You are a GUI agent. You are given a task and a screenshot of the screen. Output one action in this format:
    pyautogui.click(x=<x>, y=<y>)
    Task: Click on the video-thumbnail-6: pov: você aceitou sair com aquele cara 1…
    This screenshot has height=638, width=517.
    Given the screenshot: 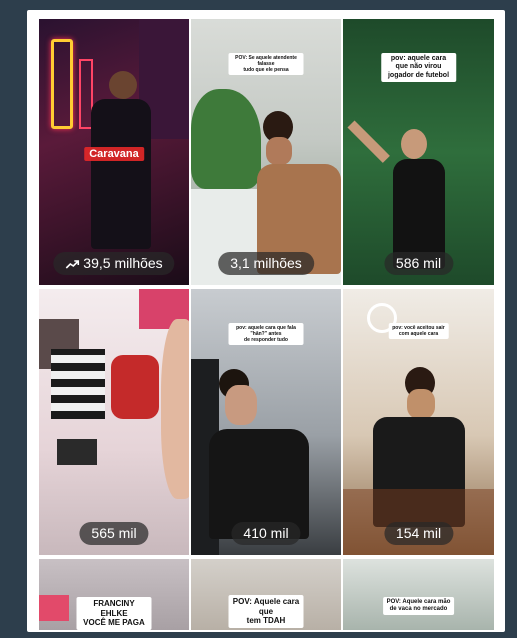 What is the action you would take?
    pyautogui.click(x=418, y=422)
    